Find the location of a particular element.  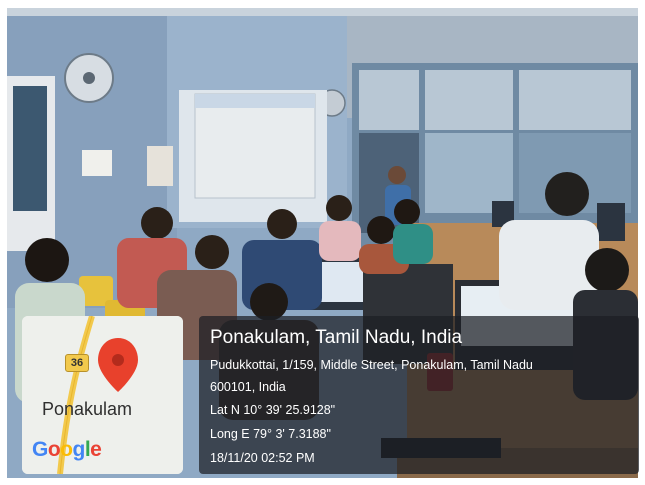

longitude-text: Long E 79° 3' 7.3188" is located at coordinates (270, 434).